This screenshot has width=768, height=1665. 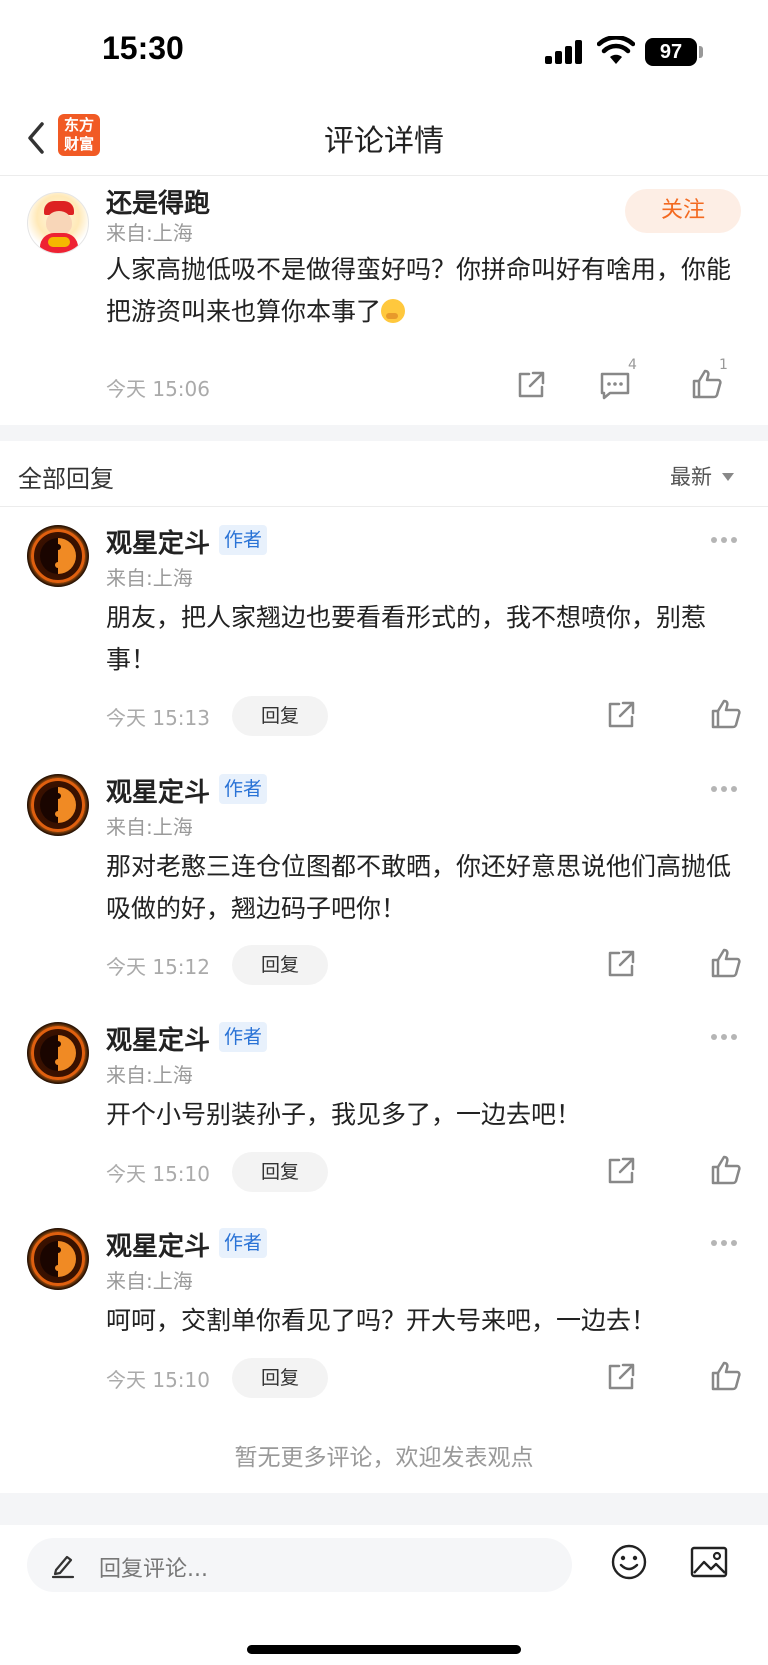 What do you see at coordinates (709, 1562) in the screenshot?
I see `image-icon` at bounding box center [709, 1562].